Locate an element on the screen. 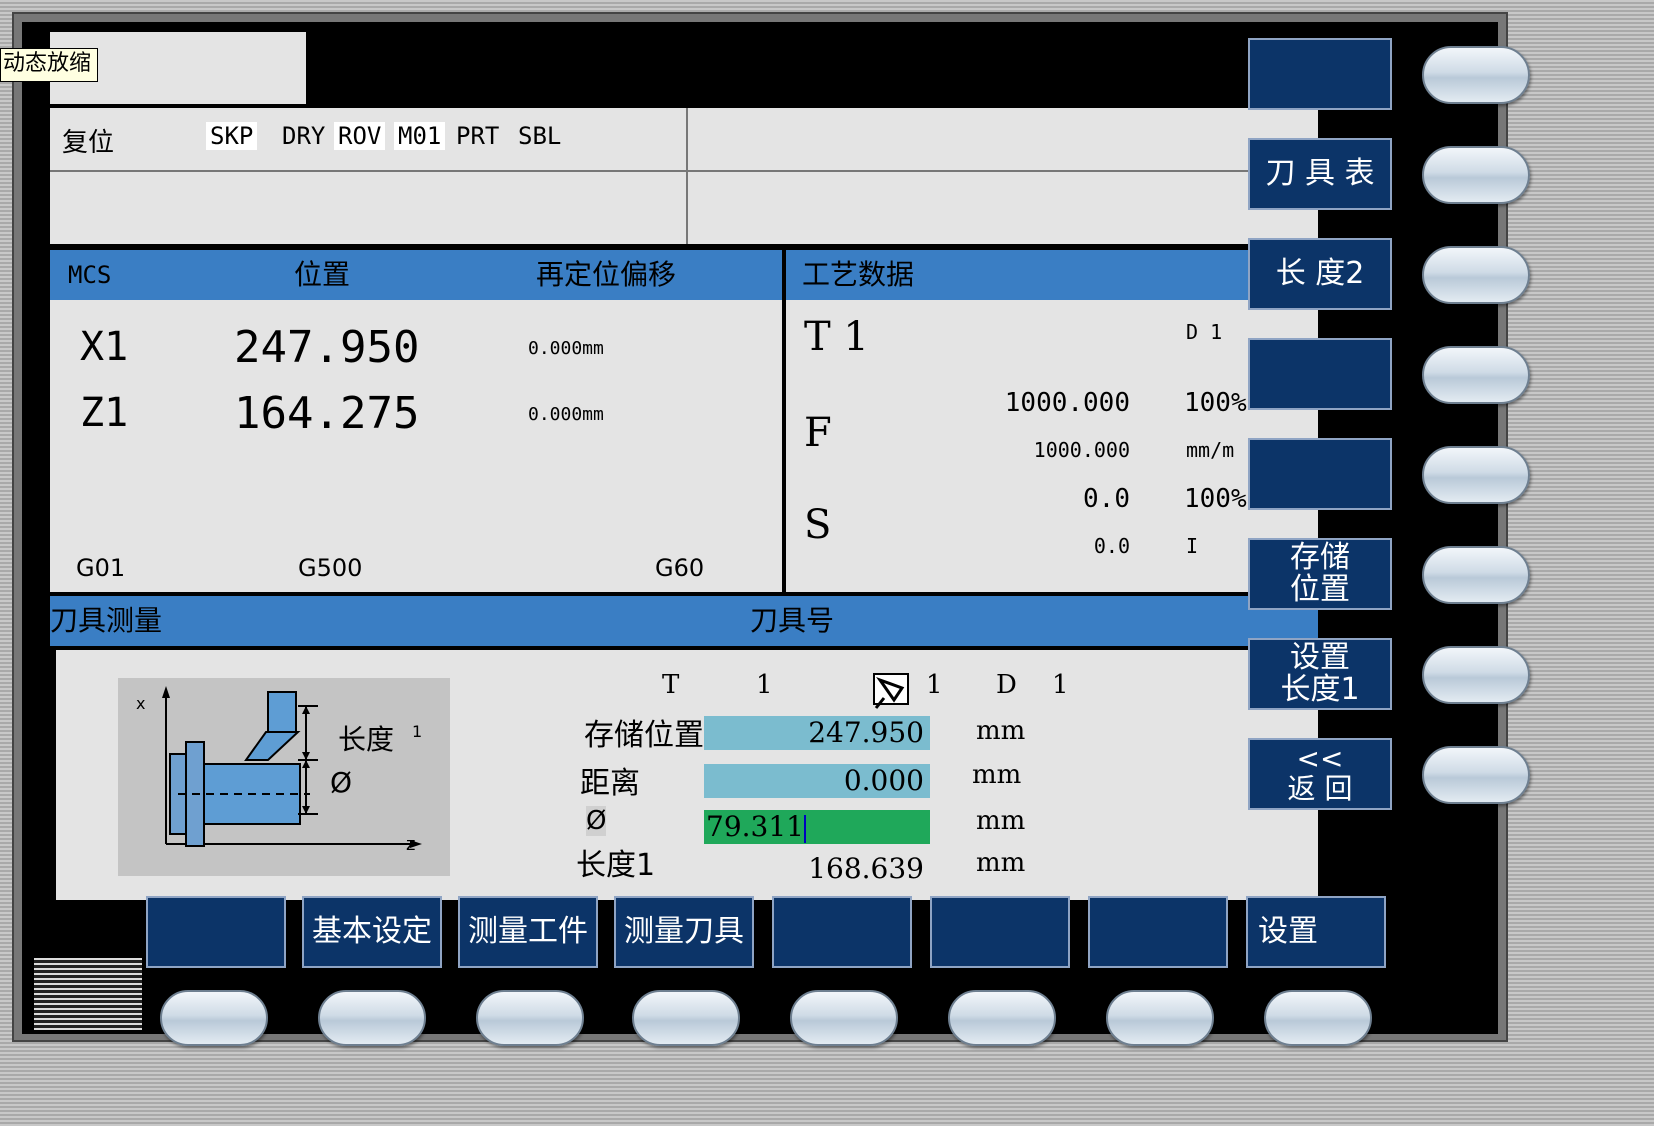  distance-label: 距离 is located at coordinates (610, 783).